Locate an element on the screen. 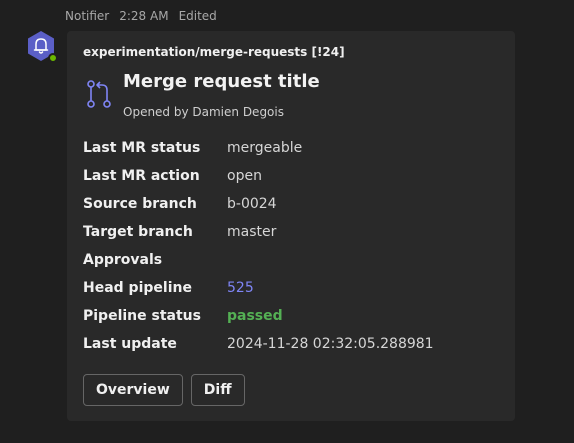 The width and height of the screenshot is (574, 443). fact-target-branch: Target branch master is located at coordinates (293, 232).